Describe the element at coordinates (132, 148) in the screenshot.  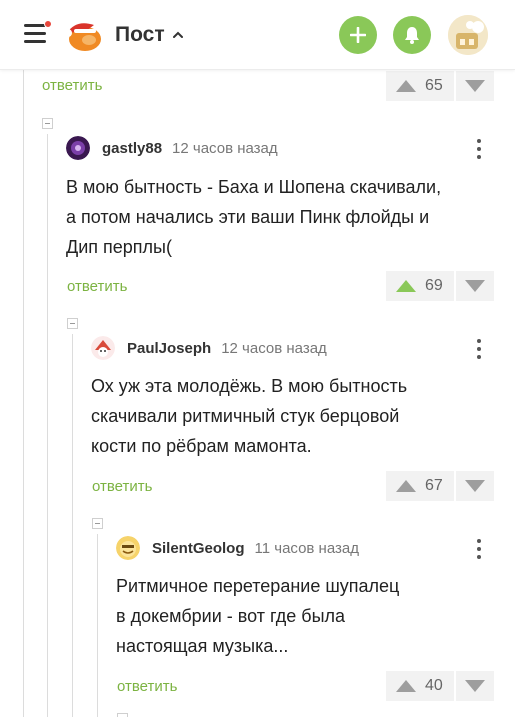
I see `author-name: gastly88` at that location.